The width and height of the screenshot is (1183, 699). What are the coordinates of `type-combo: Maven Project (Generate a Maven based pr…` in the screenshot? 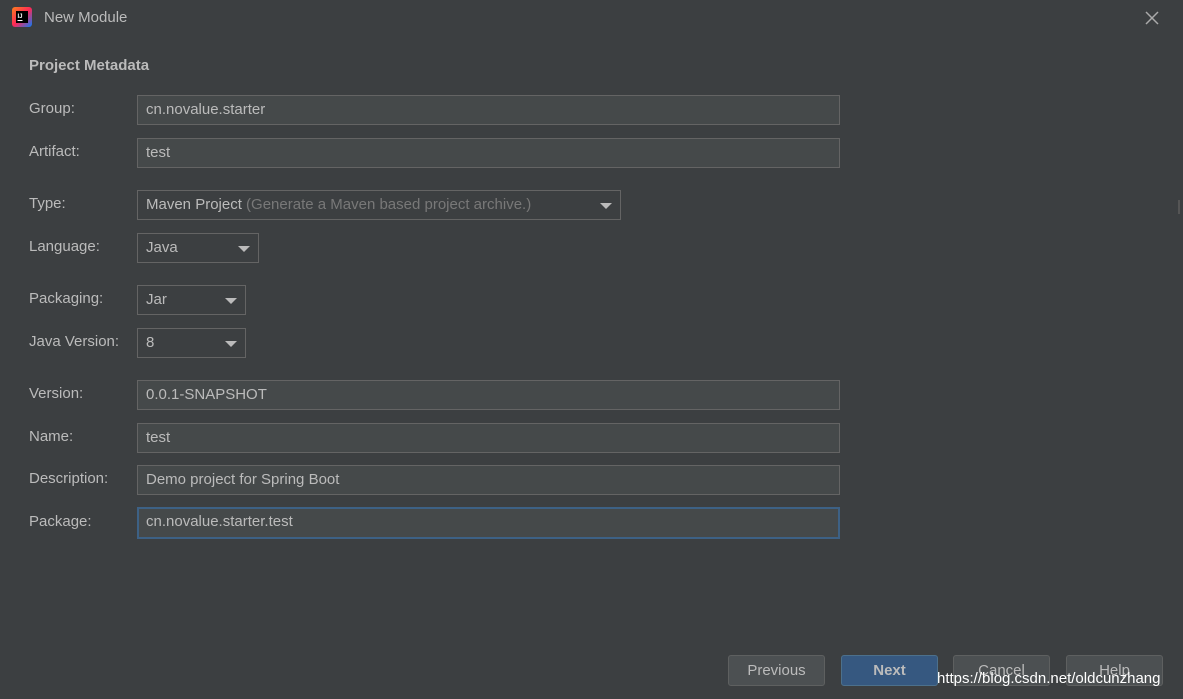 It's located at (379, 205).